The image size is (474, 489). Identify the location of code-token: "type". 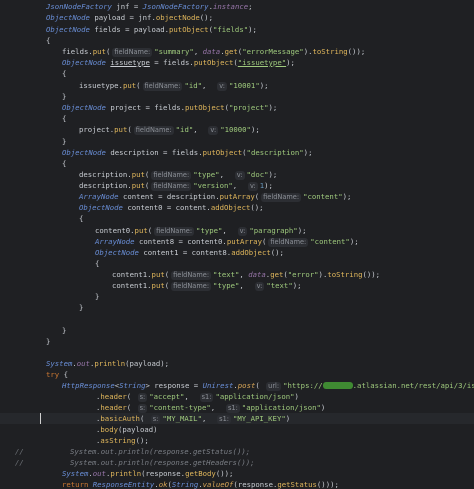
(209, 230).